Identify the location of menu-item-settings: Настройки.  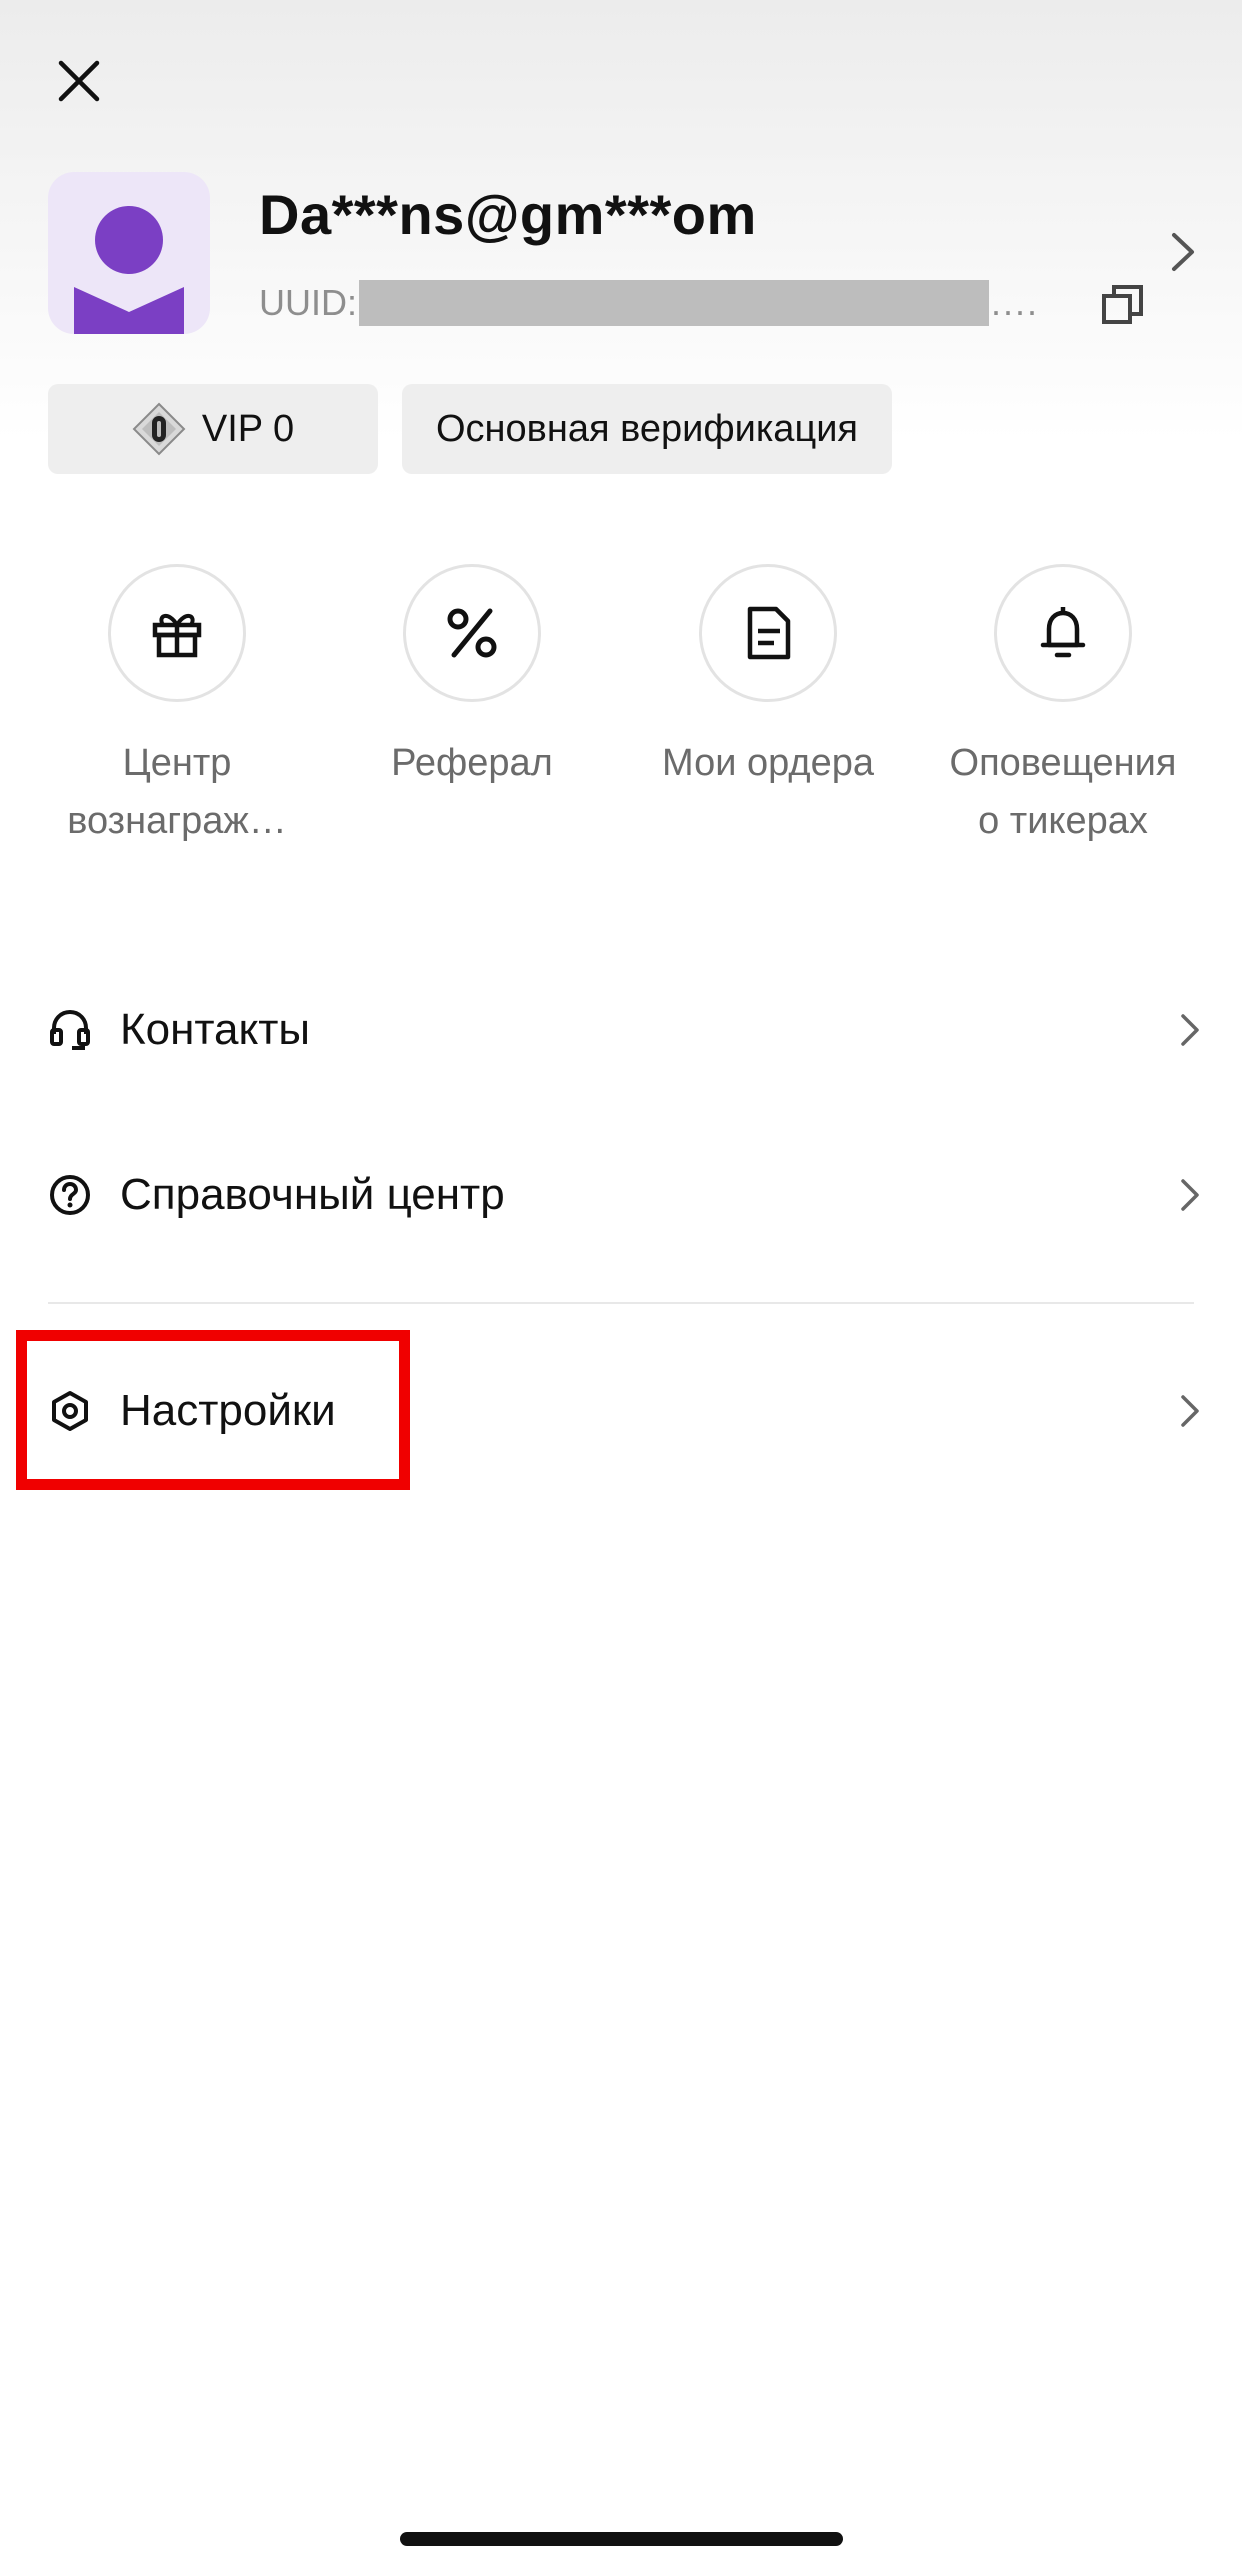
(629, 1411).